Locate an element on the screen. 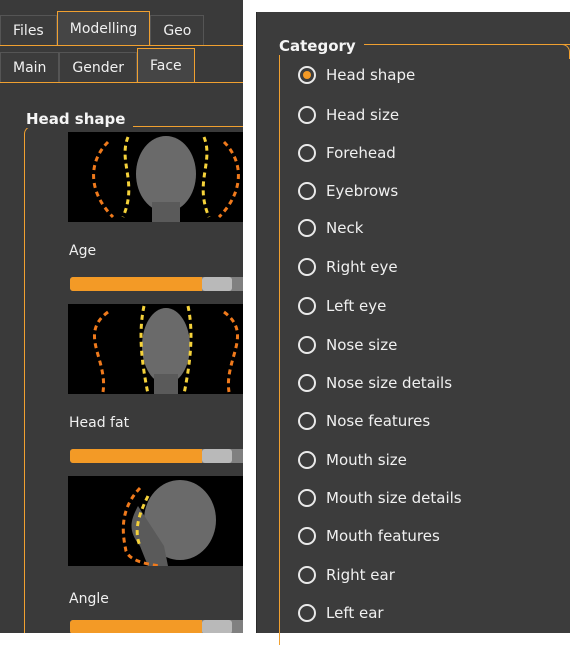 The width and height of the screenshot is (570, 645). age-label: Age is located at coordinates (83, 251).